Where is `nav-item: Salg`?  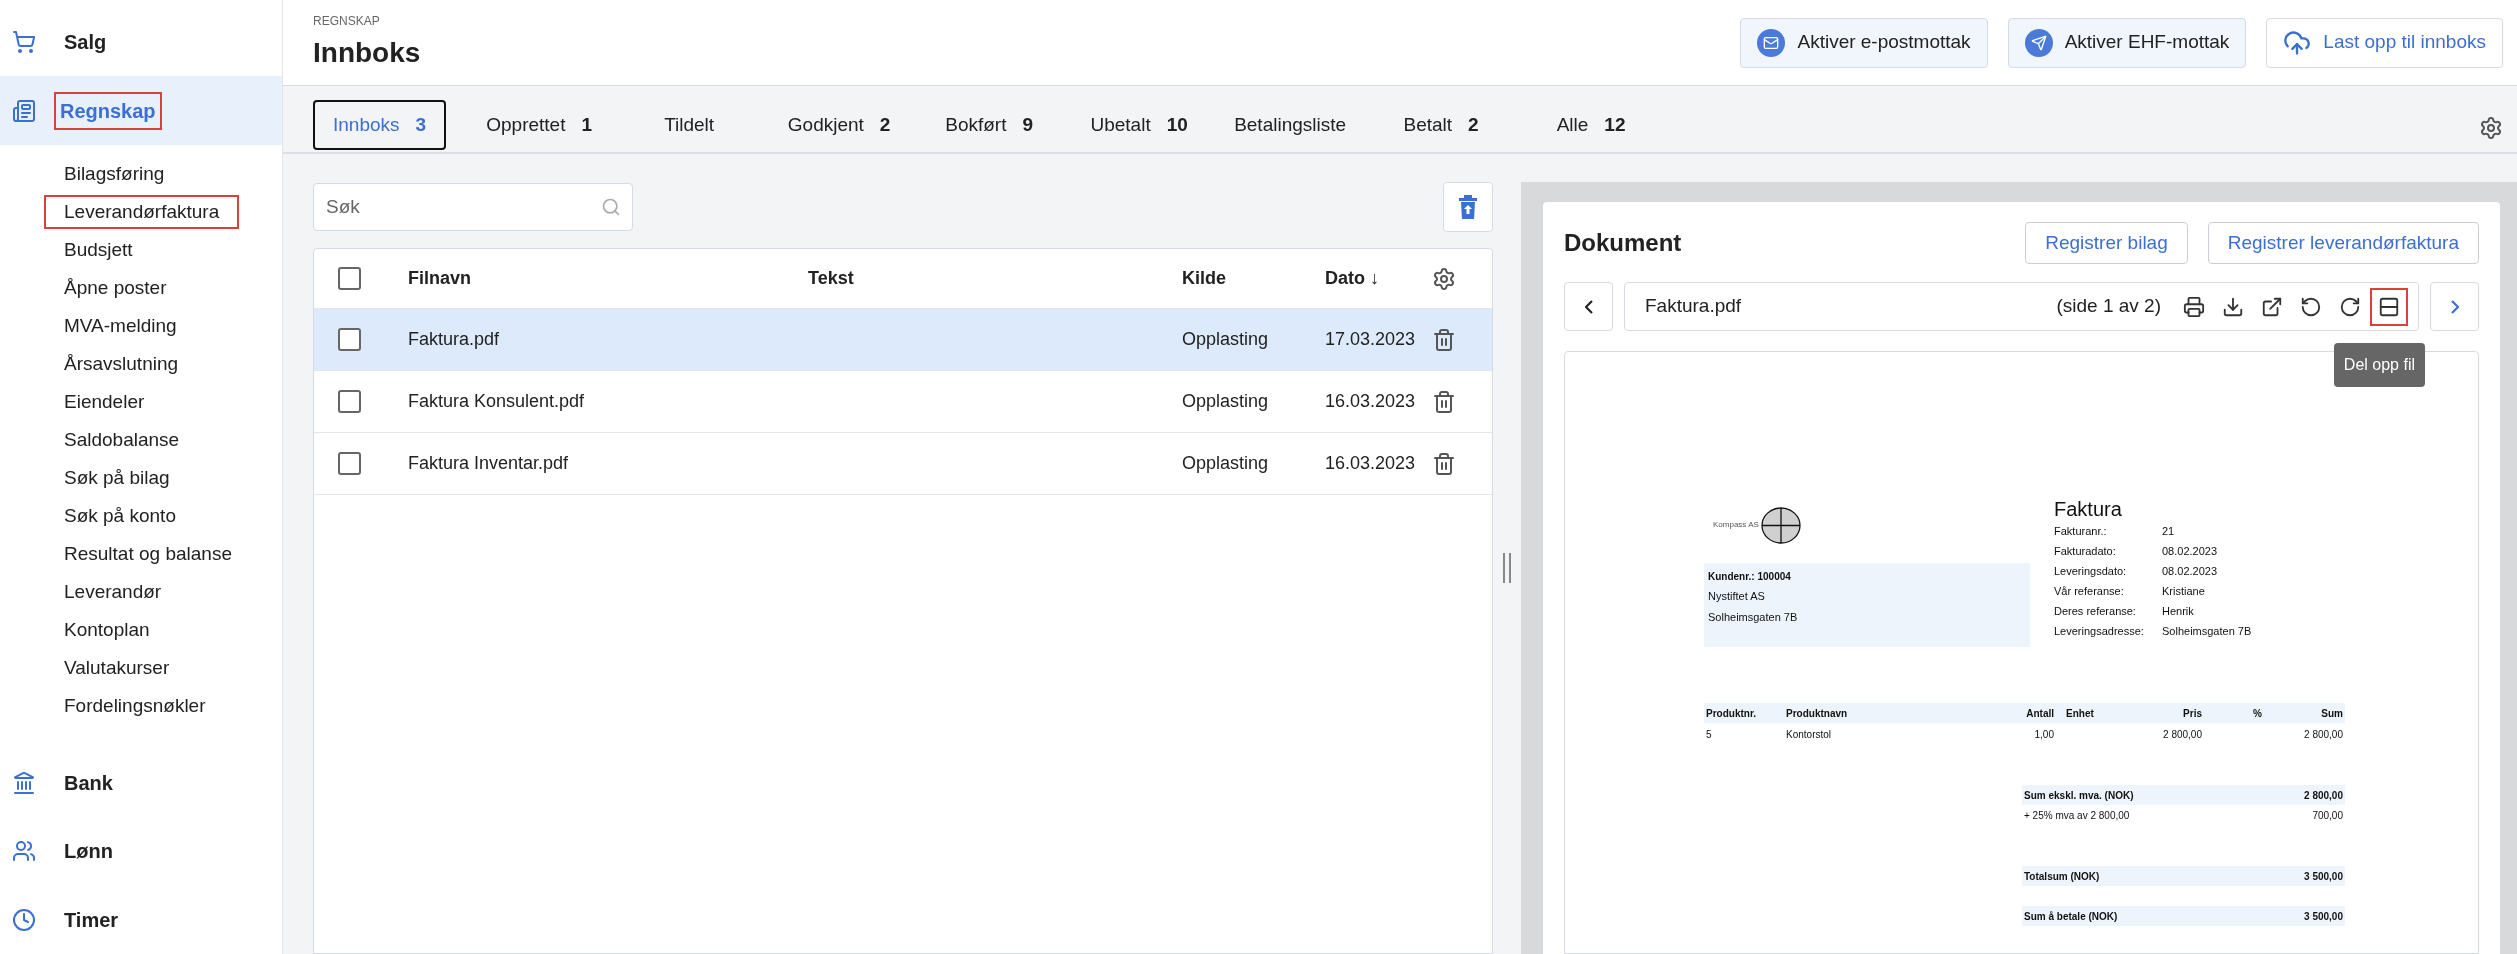 nav-item: Salg is located at coordinates (141, 42).